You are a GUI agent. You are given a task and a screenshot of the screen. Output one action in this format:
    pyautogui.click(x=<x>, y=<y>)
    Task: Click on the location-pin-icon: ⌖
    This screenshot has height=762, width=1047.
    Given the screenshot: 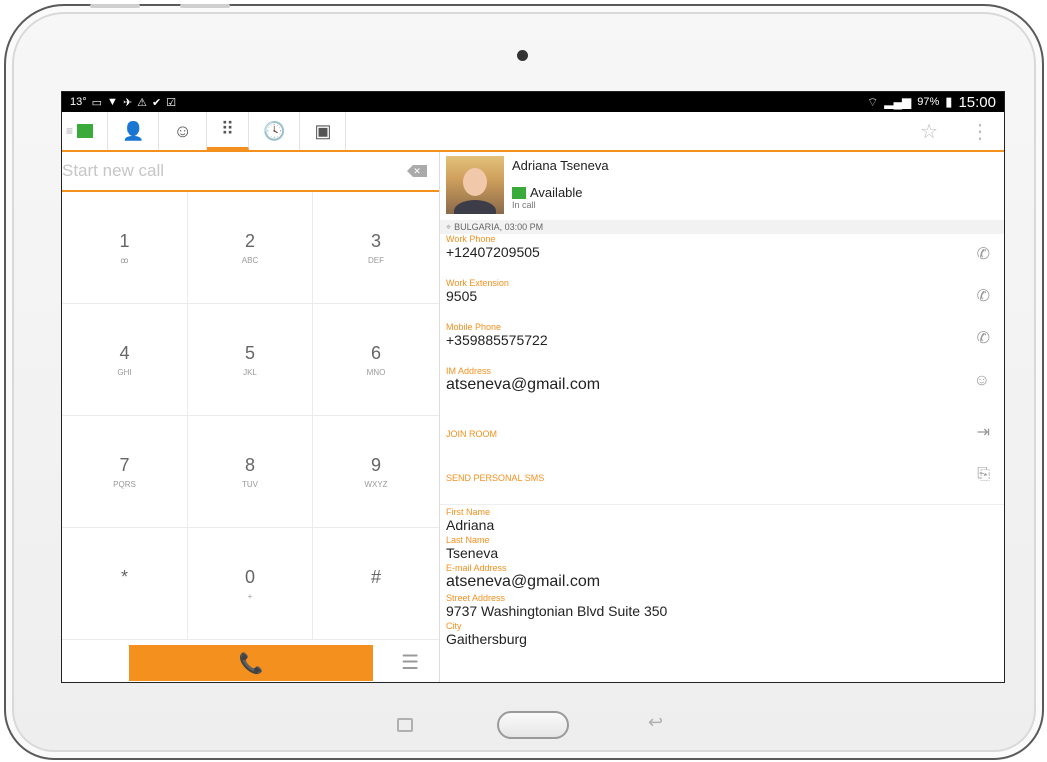 What is the action you would take?
    pyautogui.click(x=449, y=226)
    